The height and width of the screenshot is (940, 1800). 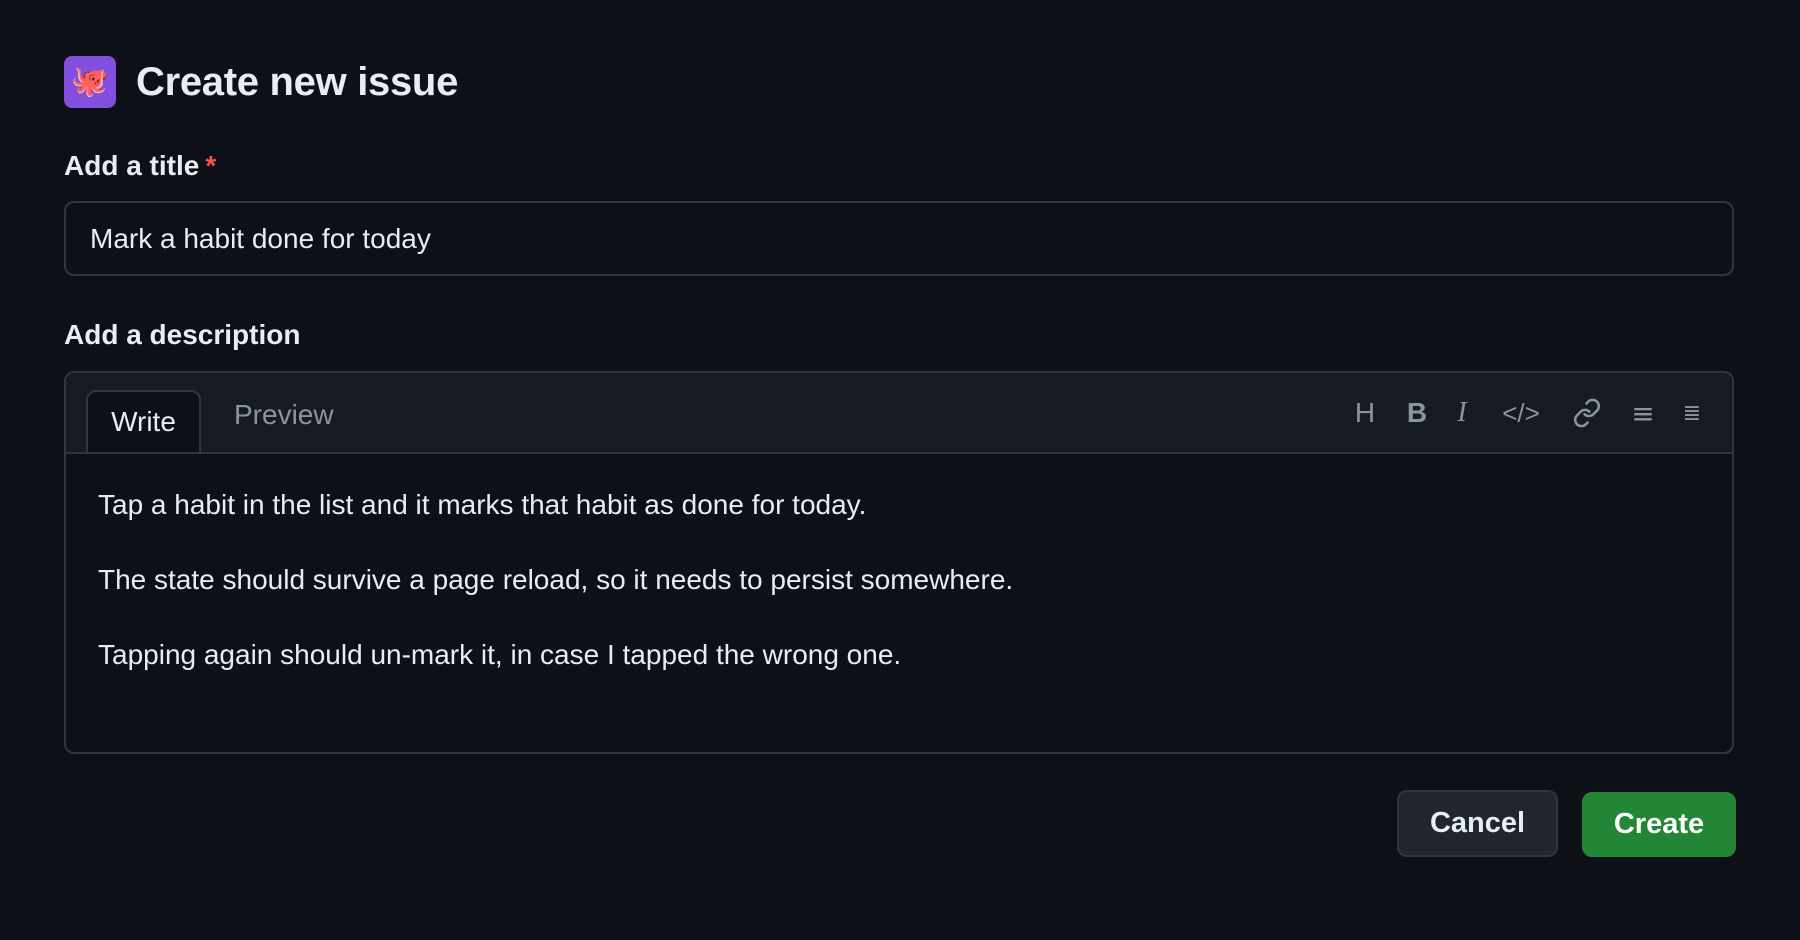 I want to click on ordered-list-button: ≣, so click(x=1692, y=413).